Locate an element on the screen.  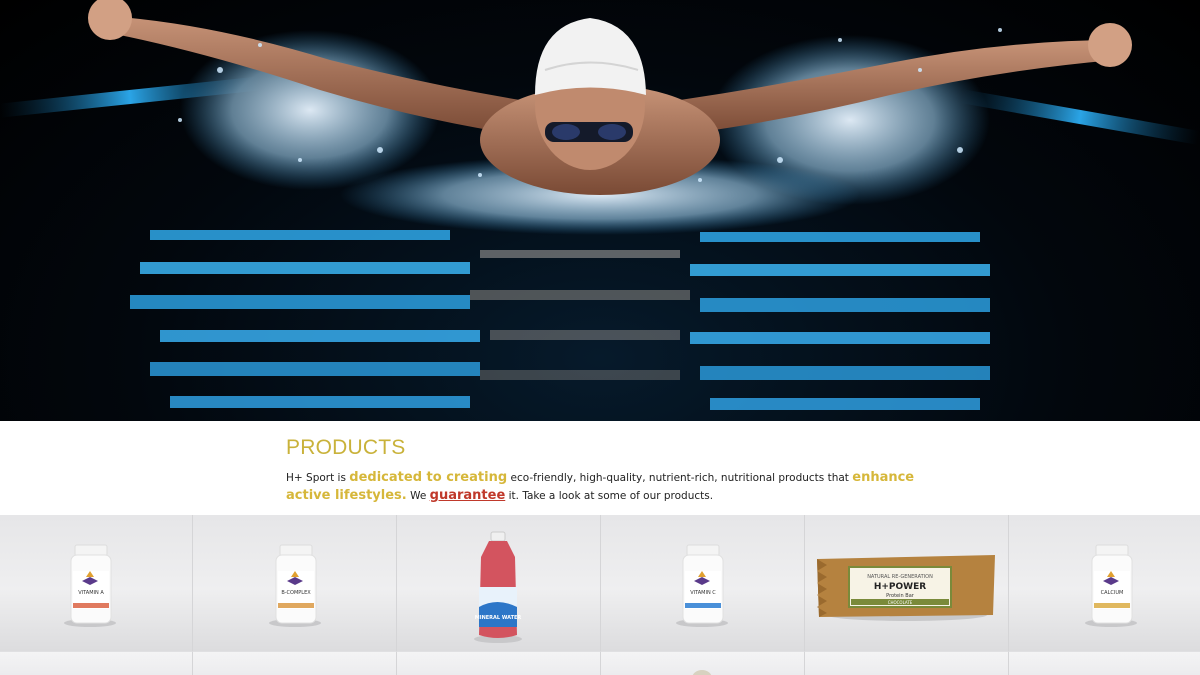
product-tile-b-complex: B-COMPLEX is located at coordinates (295, 583).